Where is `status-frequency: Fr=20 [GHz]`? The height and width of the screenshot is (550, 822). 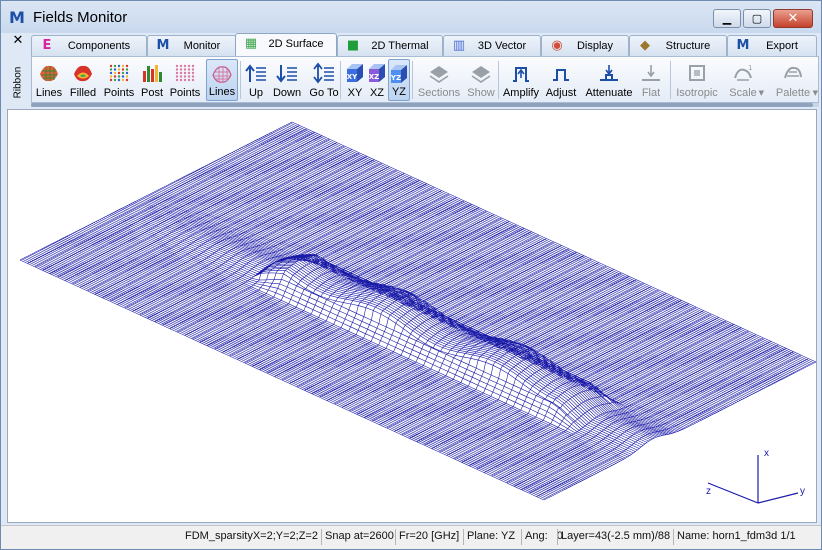
status-frequency: Fr=20 [GHz] is located at coordinates (429, 536).